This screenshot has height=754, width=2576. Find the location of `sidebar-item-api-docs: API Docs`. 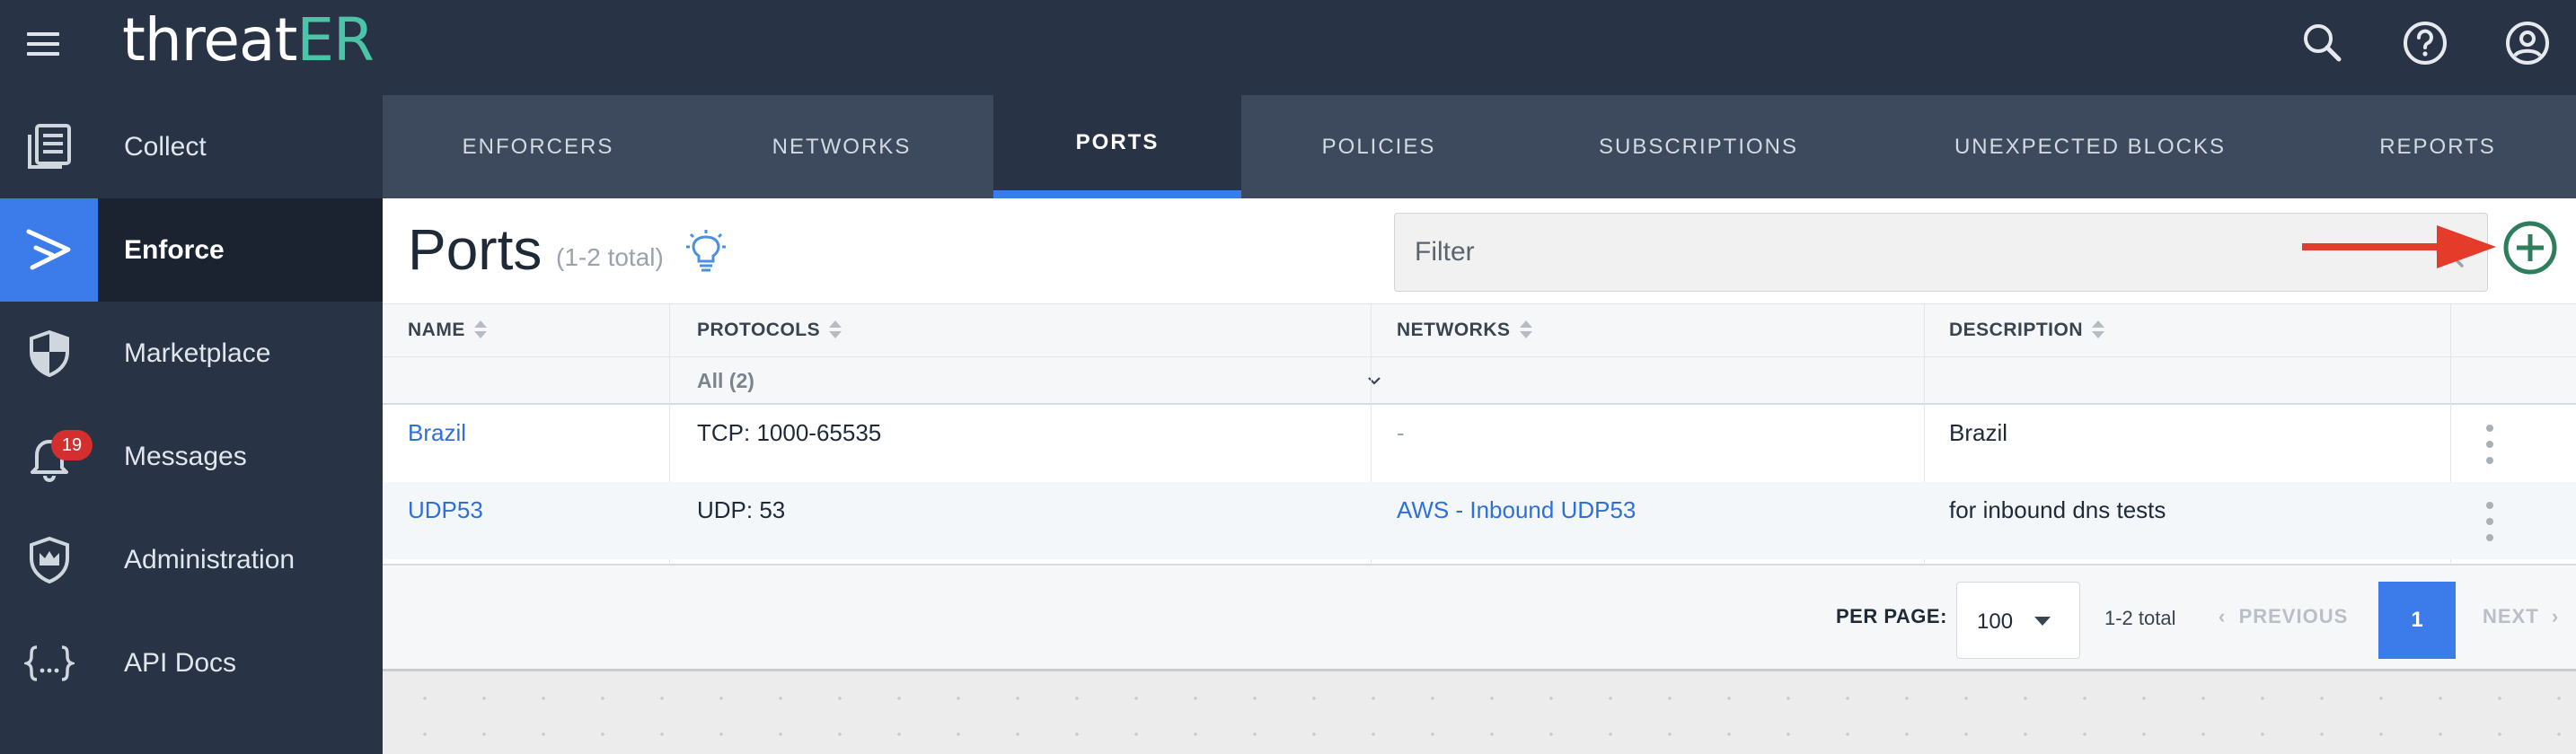

sidebar-item-api-docs: API Docs is located at coordinates (191, 663).